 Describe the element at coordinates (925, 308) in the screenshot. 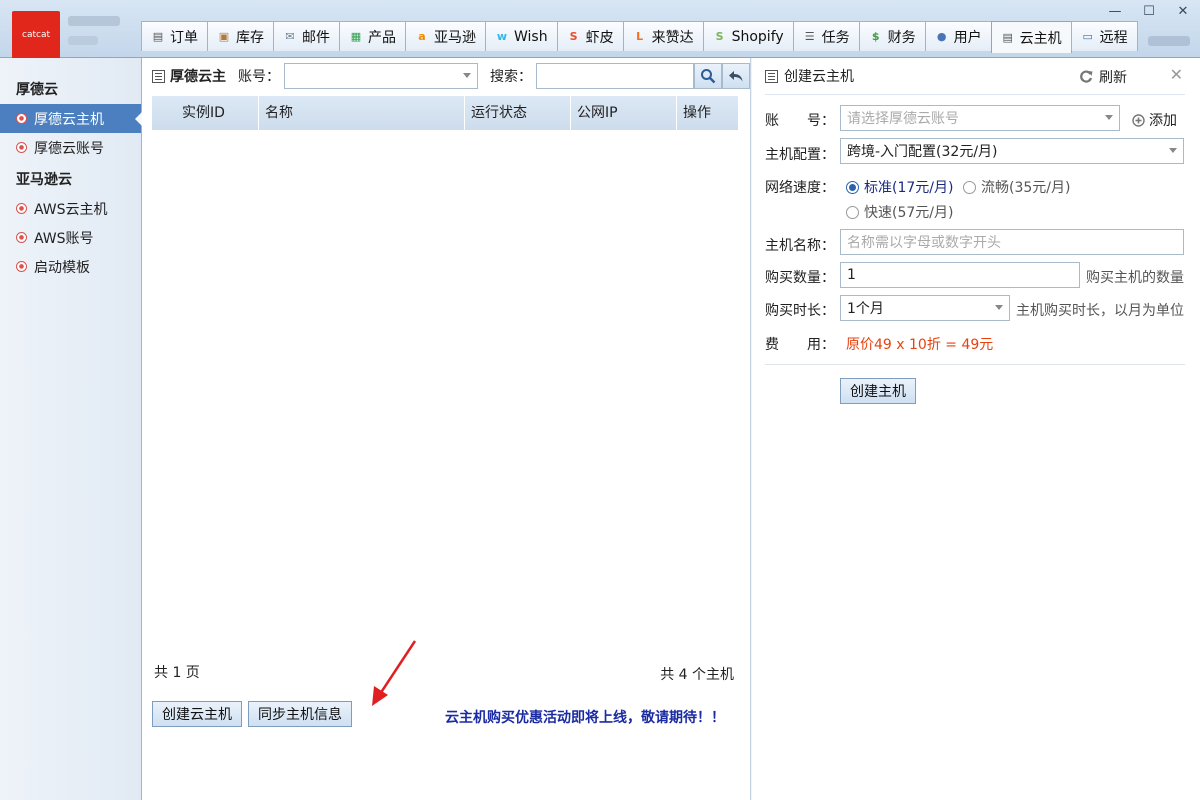

I see `duration-select: 1个月` at that location.